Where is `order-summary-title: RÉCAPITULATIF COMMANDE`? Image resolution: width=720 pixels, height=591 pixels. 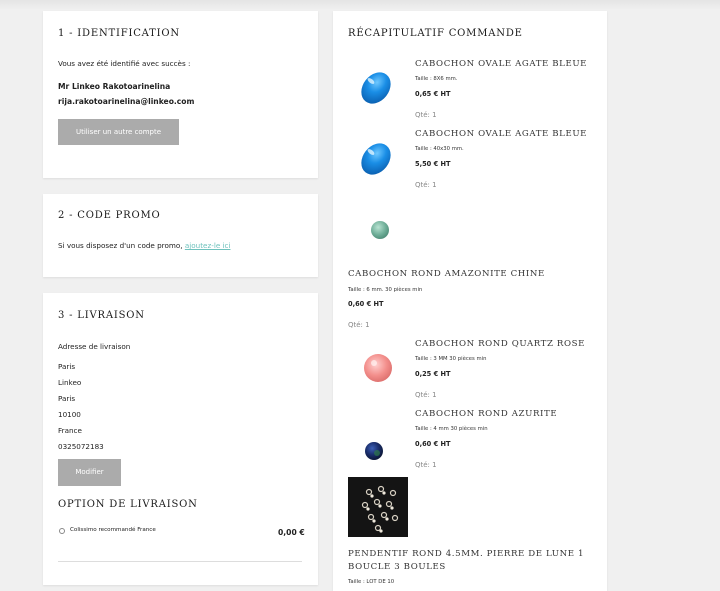
order-summary-title: RÉCAPITULATIF COMMANDE is located at coordinates (435, 33).